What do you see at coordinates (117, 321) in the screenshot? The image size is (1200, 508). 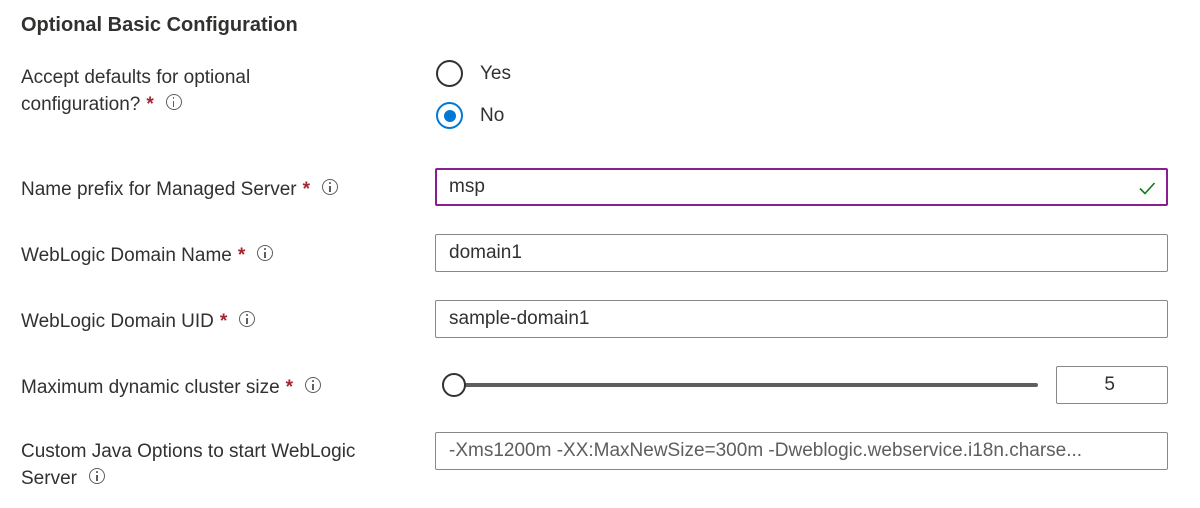 I see `domain-uid-label-text: WebLogic Domain UID` at bounding box center [117, 321].